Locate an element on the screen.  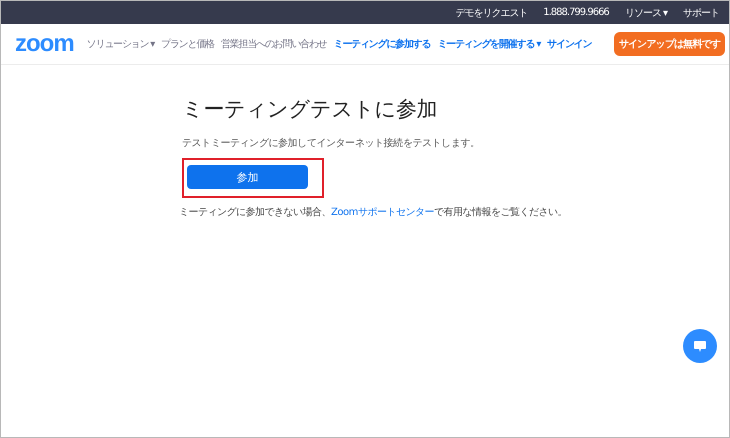
top-link: 1.888.799.9666 is located at coordinates (576, 12).